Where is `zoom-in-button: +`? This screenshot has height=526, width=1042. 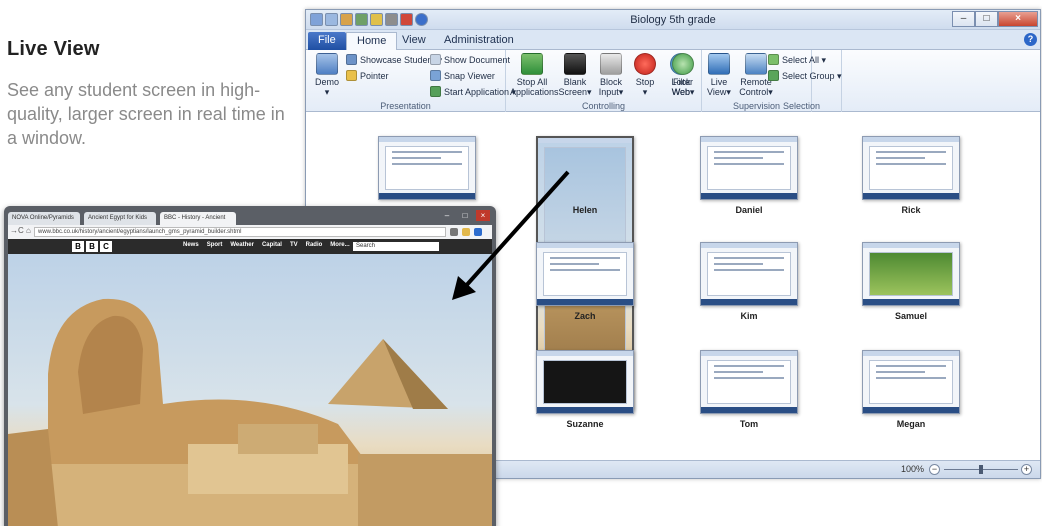 zoom-in-button: + is located at coordinates (1026, 469).